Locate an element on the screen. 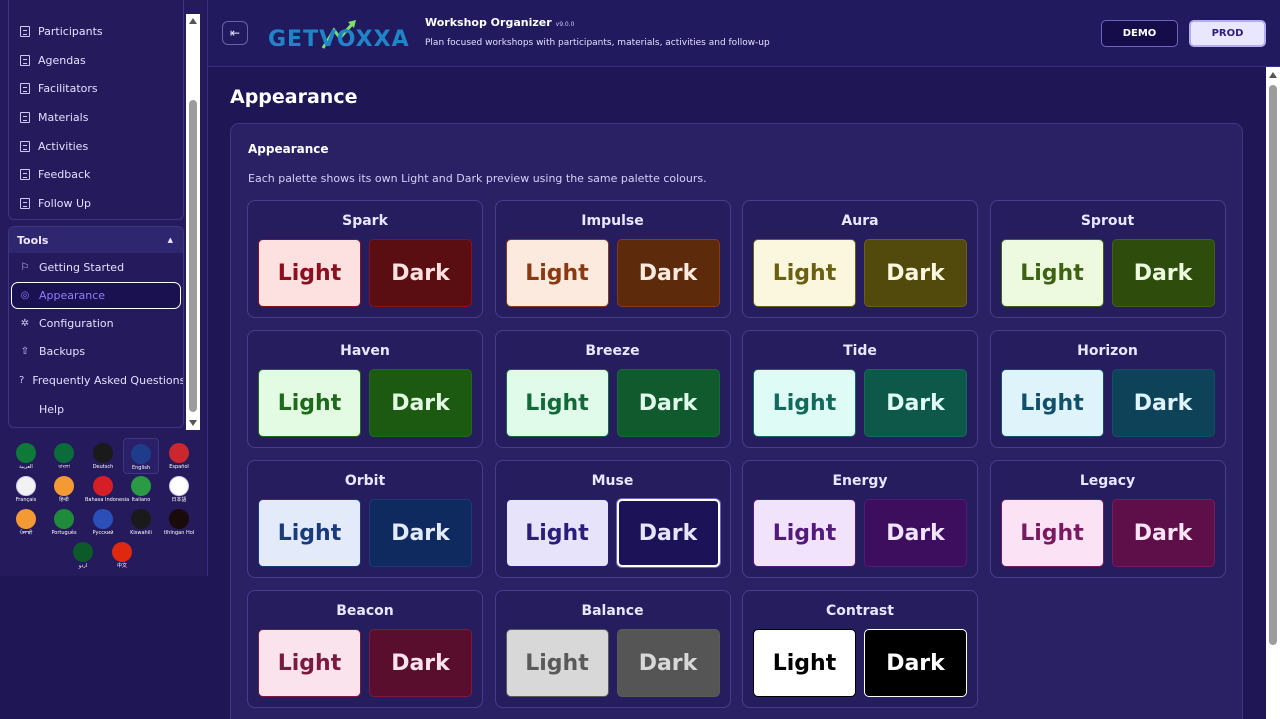 The height and width of the screenshot is (719, 1280). sidebar-item-feedback: Feedback is located at coordinates (96, 174).